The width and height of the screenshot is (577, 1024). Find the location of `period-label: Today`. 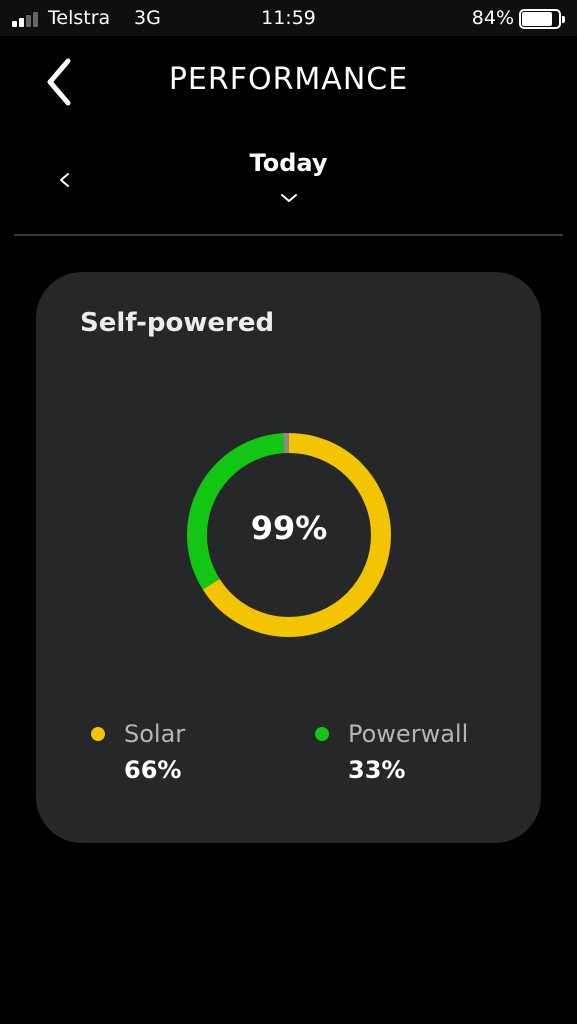

period-label: Today is located at coordinates (288, 163).